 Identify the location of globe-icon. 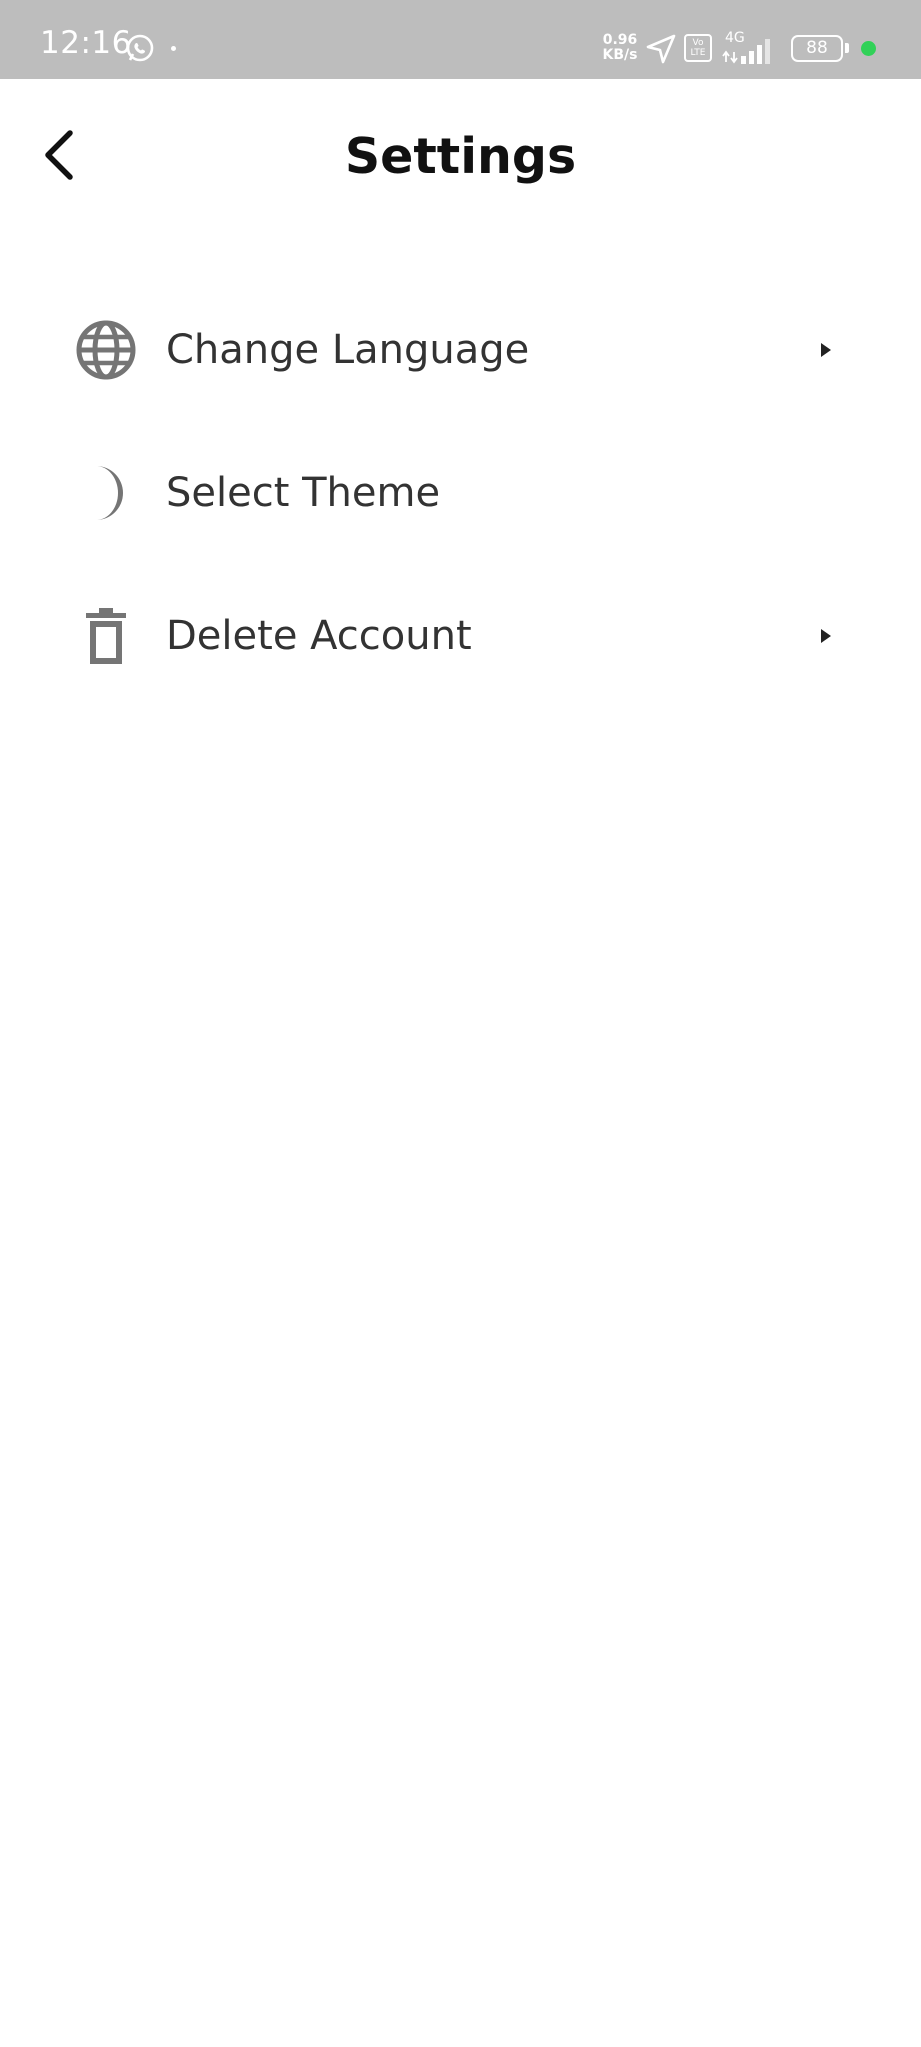
(106, 350).